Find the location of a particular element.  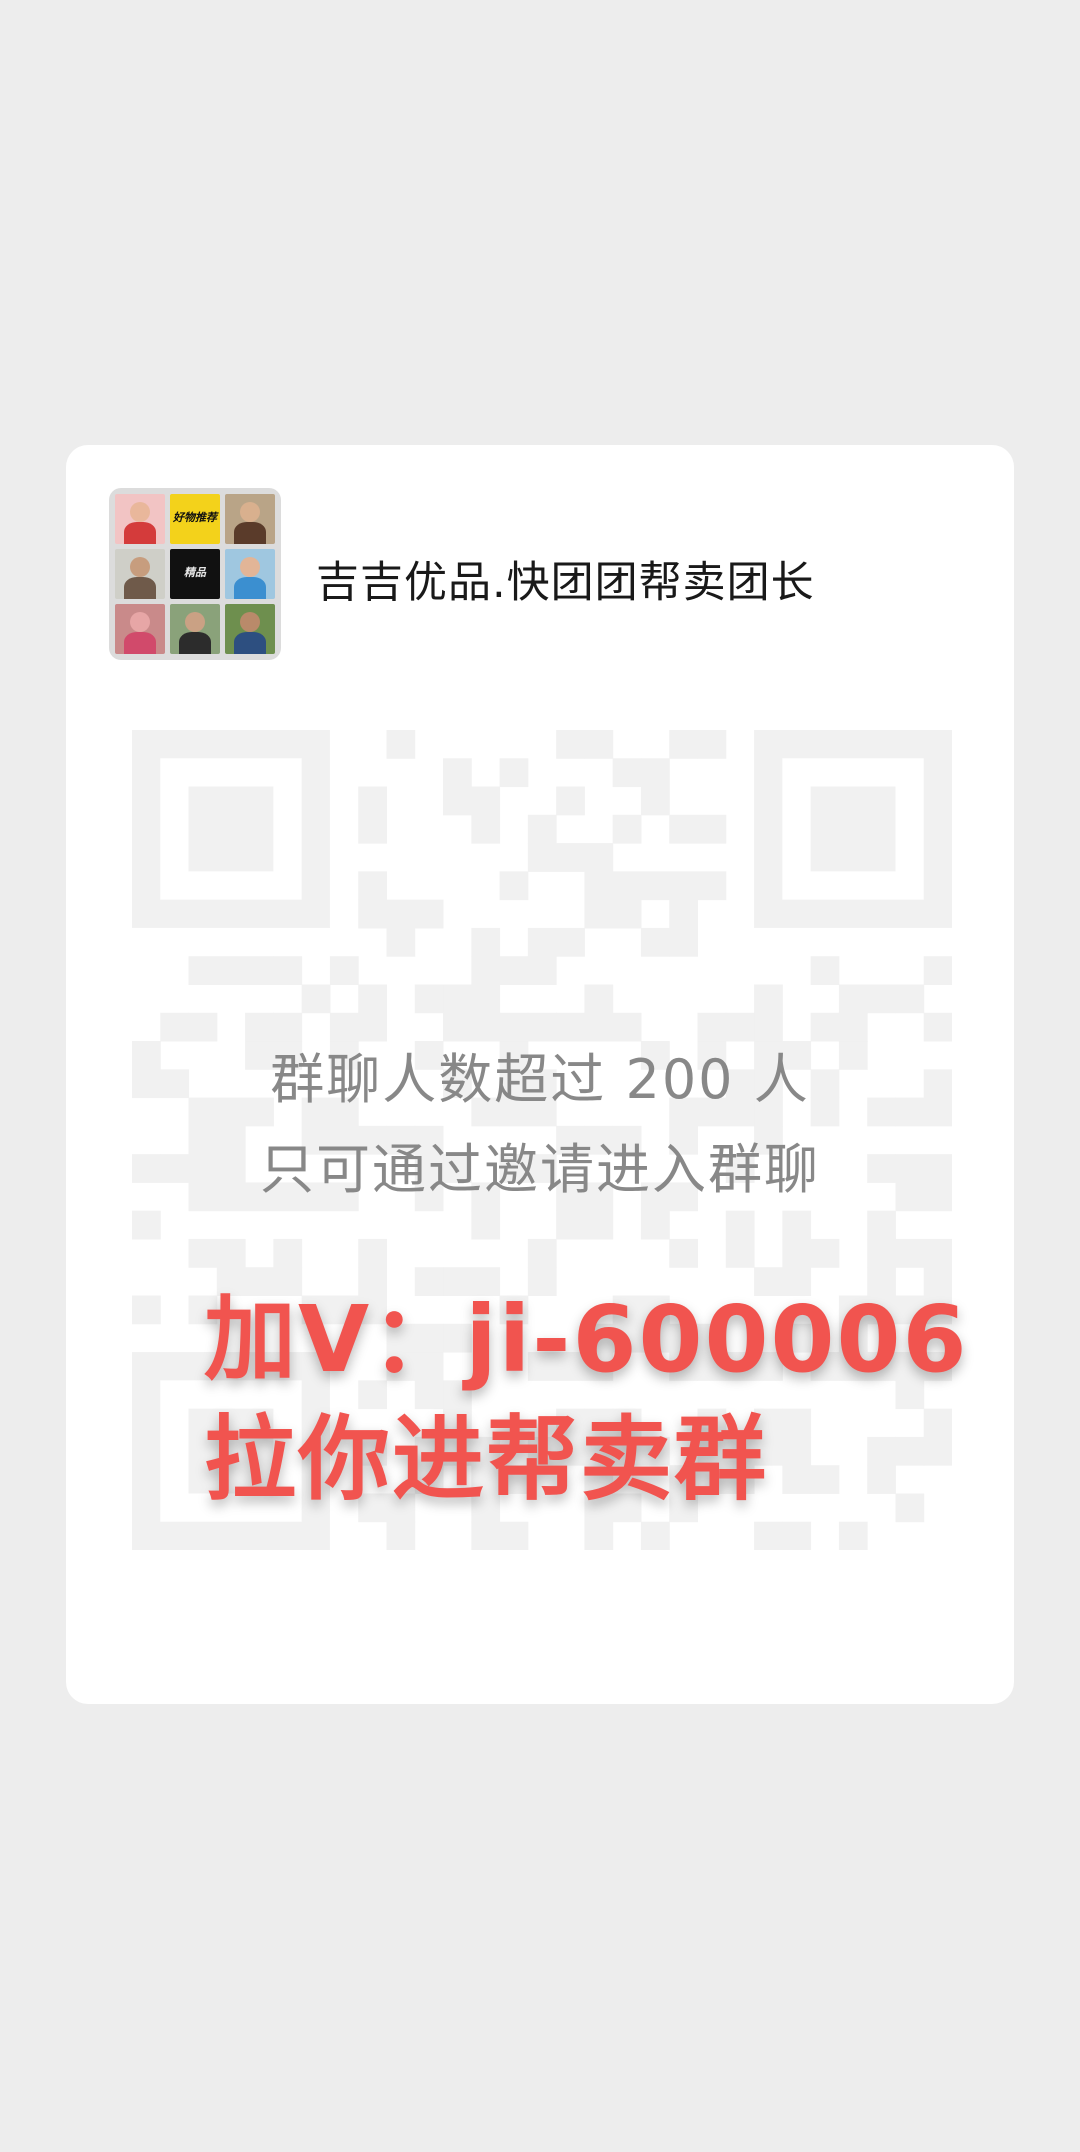

group-name: 吉吉优品.快团团帮卖团长 is located at coordinates (565, 583).